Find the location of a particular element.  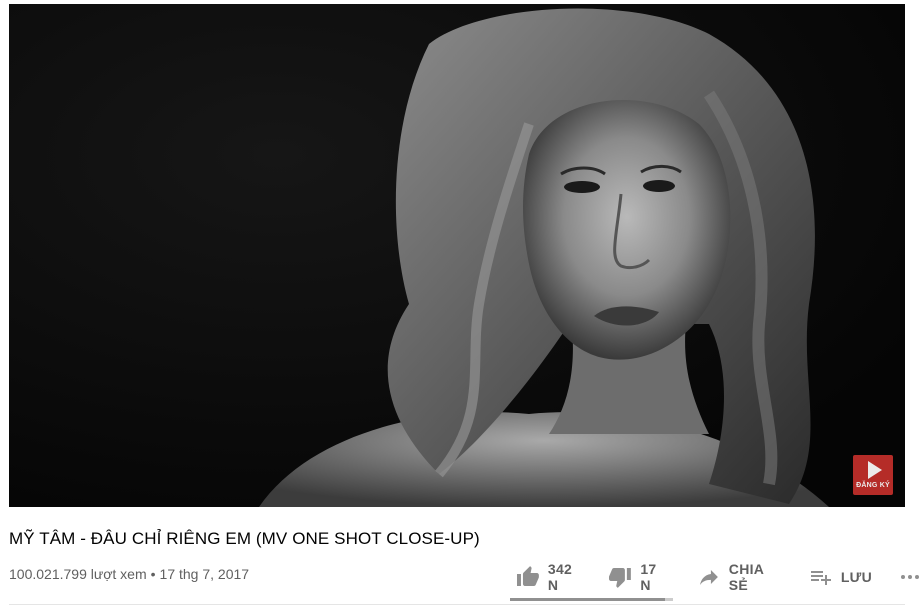

playlist-add-icon is located at coordinates (820, 578).